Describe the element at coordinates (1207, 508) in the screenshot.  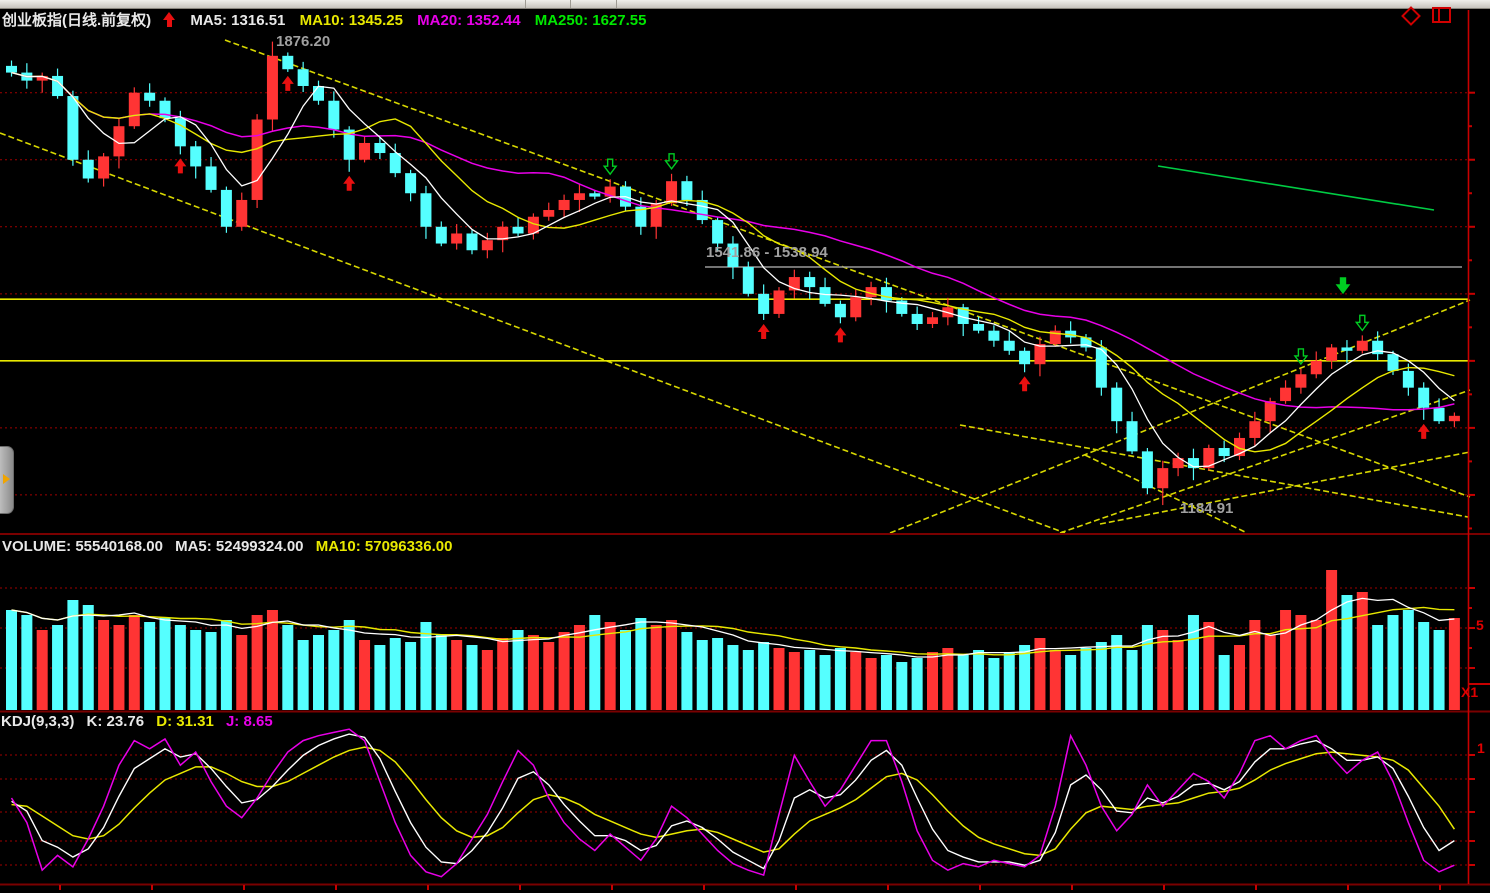
I see `swing-low-label: 1184.91` at that location.